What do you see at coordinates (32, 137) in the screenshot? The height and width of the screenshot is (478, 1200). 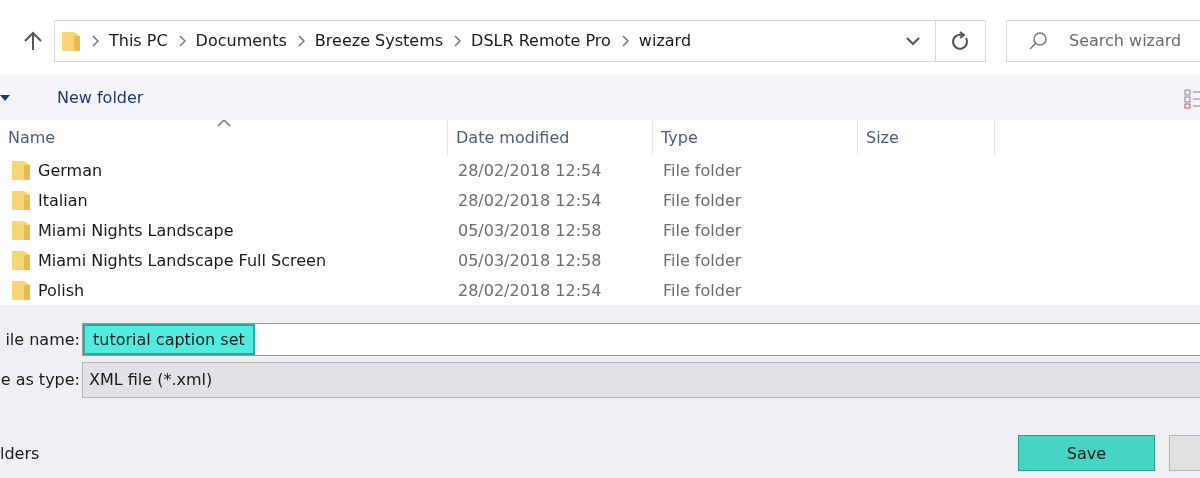 I see `column-header: Name` at bounding box center [32, 137].